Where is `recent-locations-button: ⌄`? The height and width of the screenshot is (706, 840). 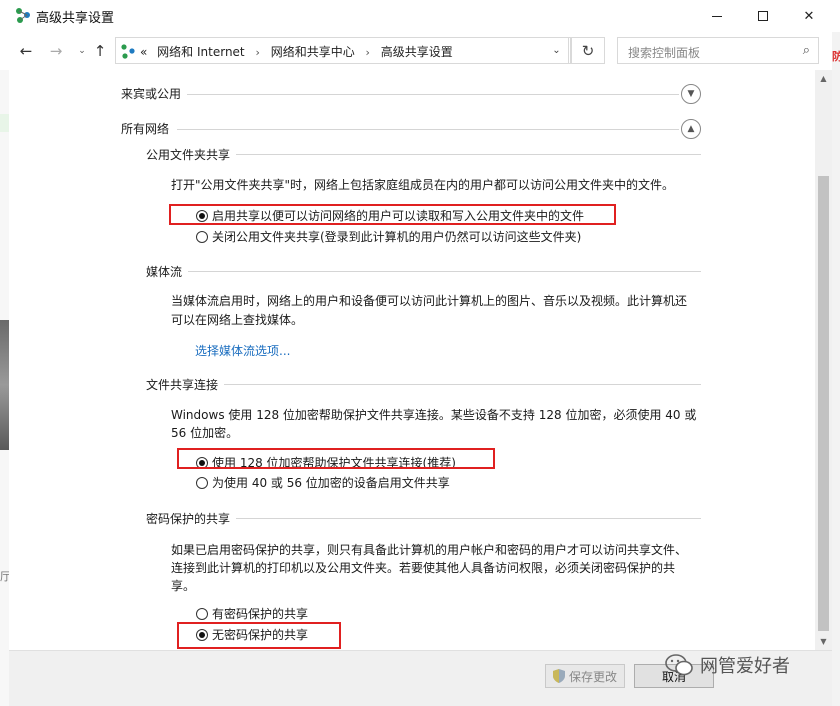
recent-locations-button: ⌄ is located at coordinates (82, 51).